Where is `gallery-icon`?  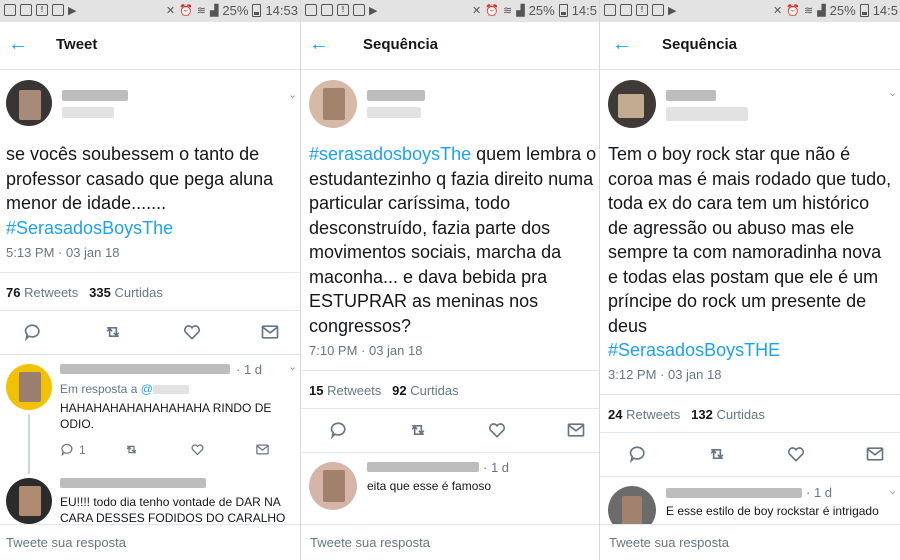
gallery-icon is located at coordinates (658, 10).